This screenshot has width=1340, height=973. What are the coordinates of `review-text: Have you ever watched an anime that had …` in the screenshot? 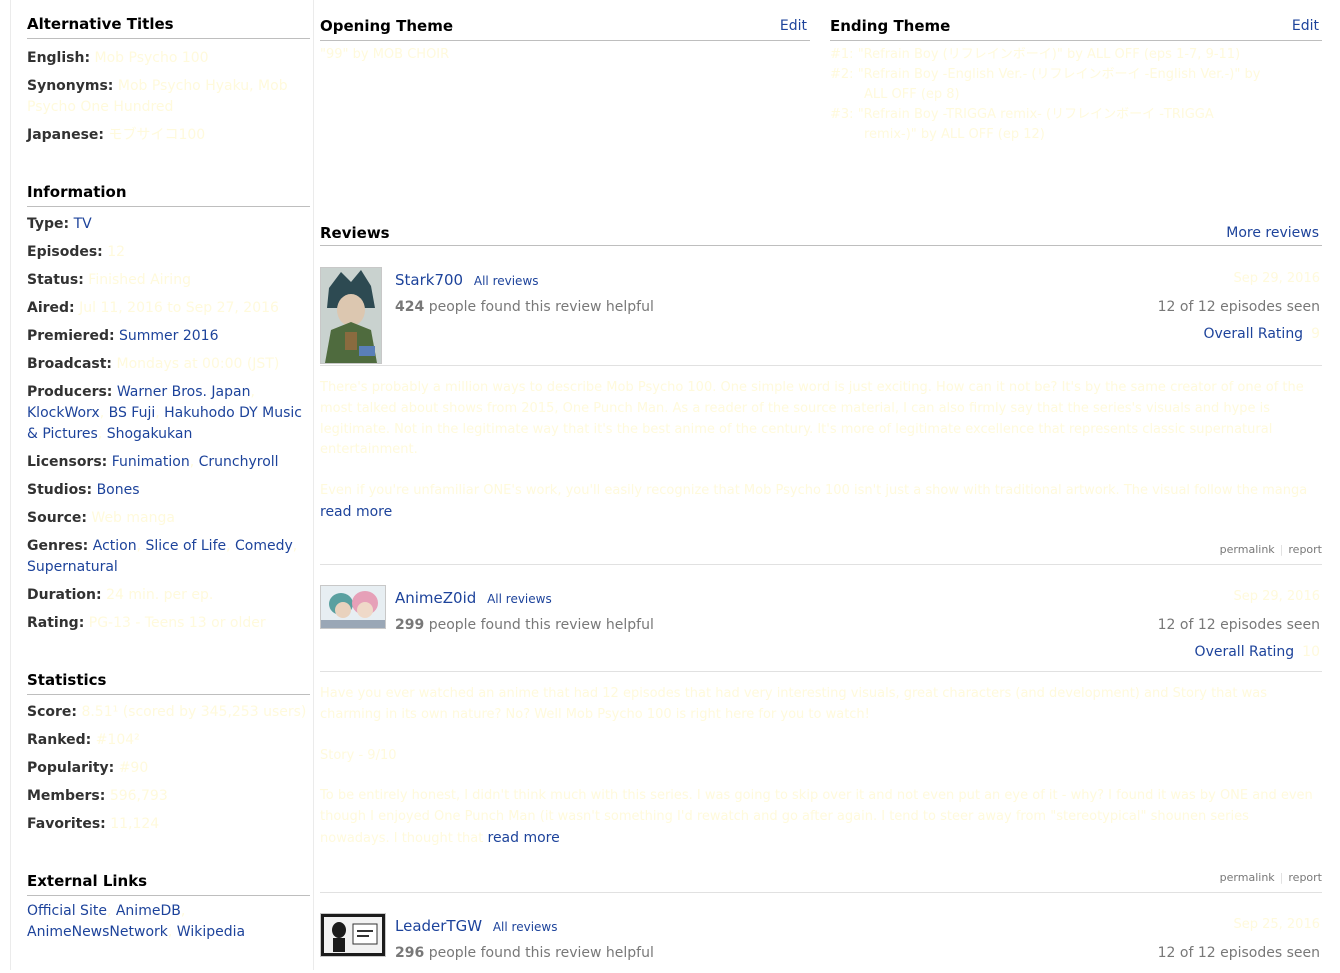 It's located at (816, 766).